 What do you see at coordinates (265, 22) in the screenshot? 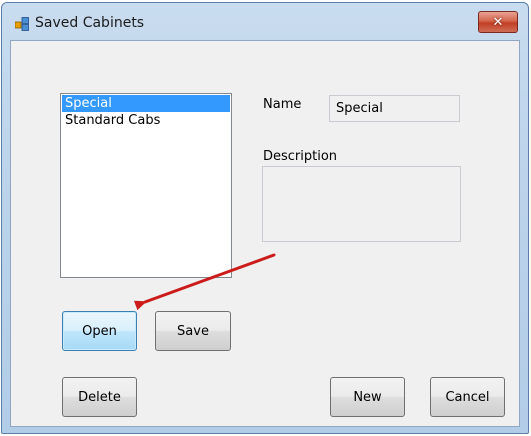
I see `title-bar: Saved Cabinets ✕` at bounding box center [265, 22].